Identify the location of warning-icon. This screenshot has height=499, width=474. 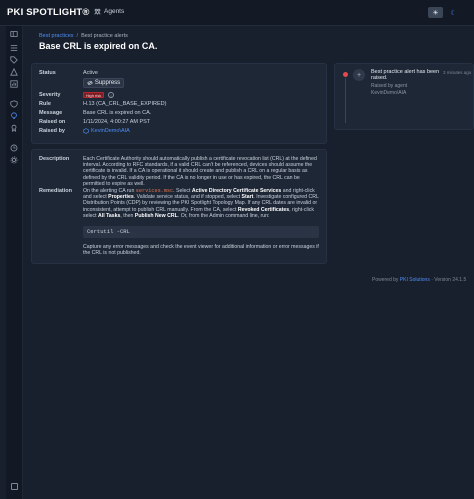
(14, 72).